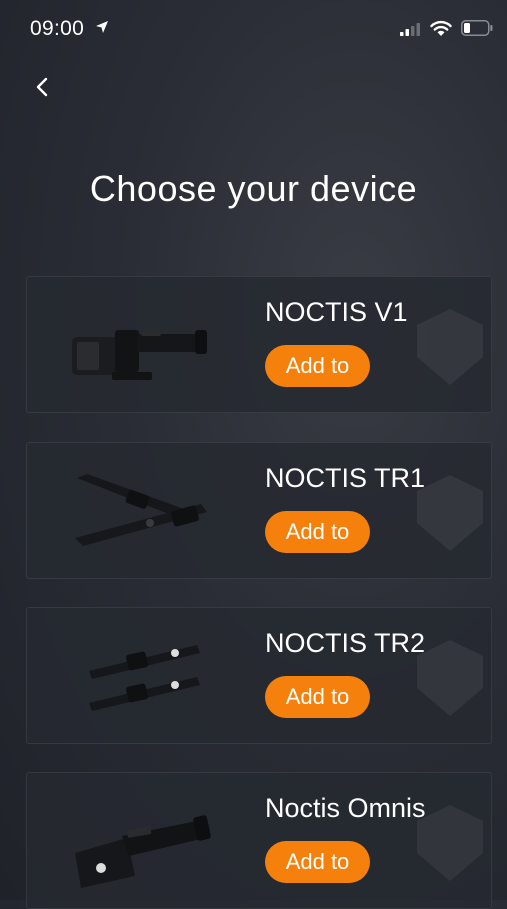 Image resolution: width=507 pixels, height=909 pixels. Describe the element at coordinates (259, 344) in the screenshot. I see `device-card-noctis-v1: NOCTIS V1 Add to` at that location.